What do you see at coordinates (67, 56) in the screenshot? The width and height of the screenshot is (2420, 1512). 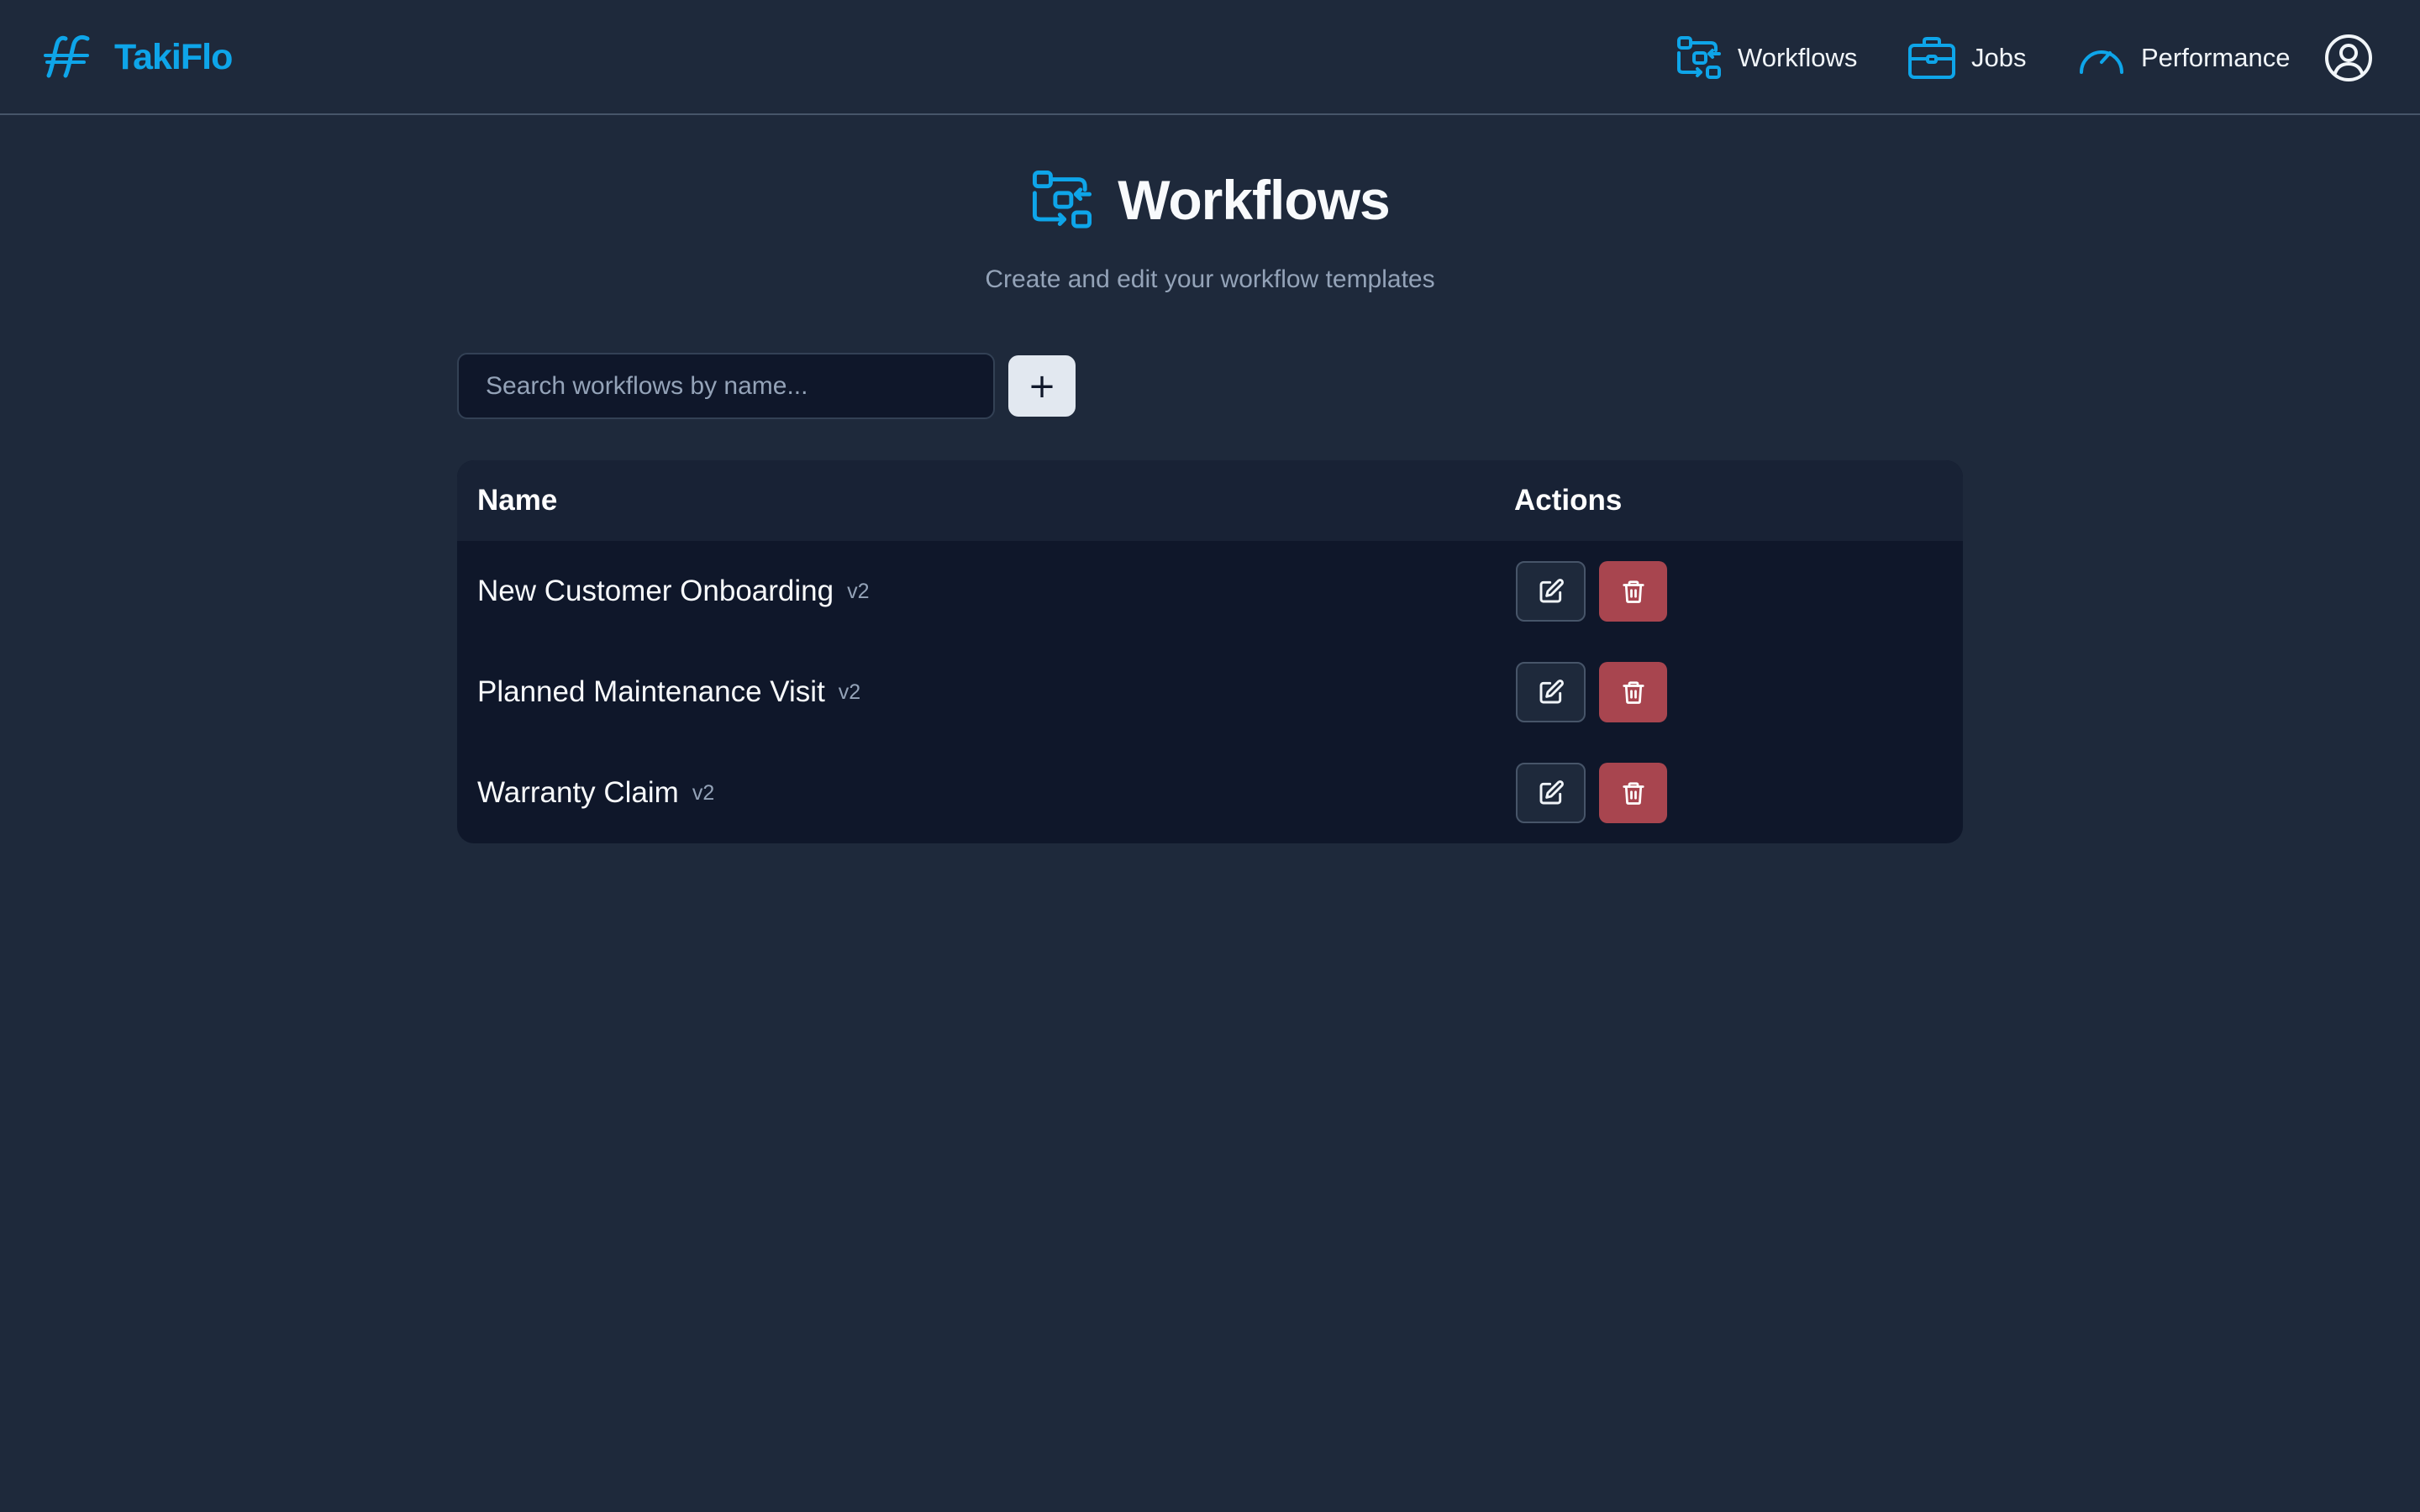 I see `takiflo-logo-icon` at bounding box center [67, 56].